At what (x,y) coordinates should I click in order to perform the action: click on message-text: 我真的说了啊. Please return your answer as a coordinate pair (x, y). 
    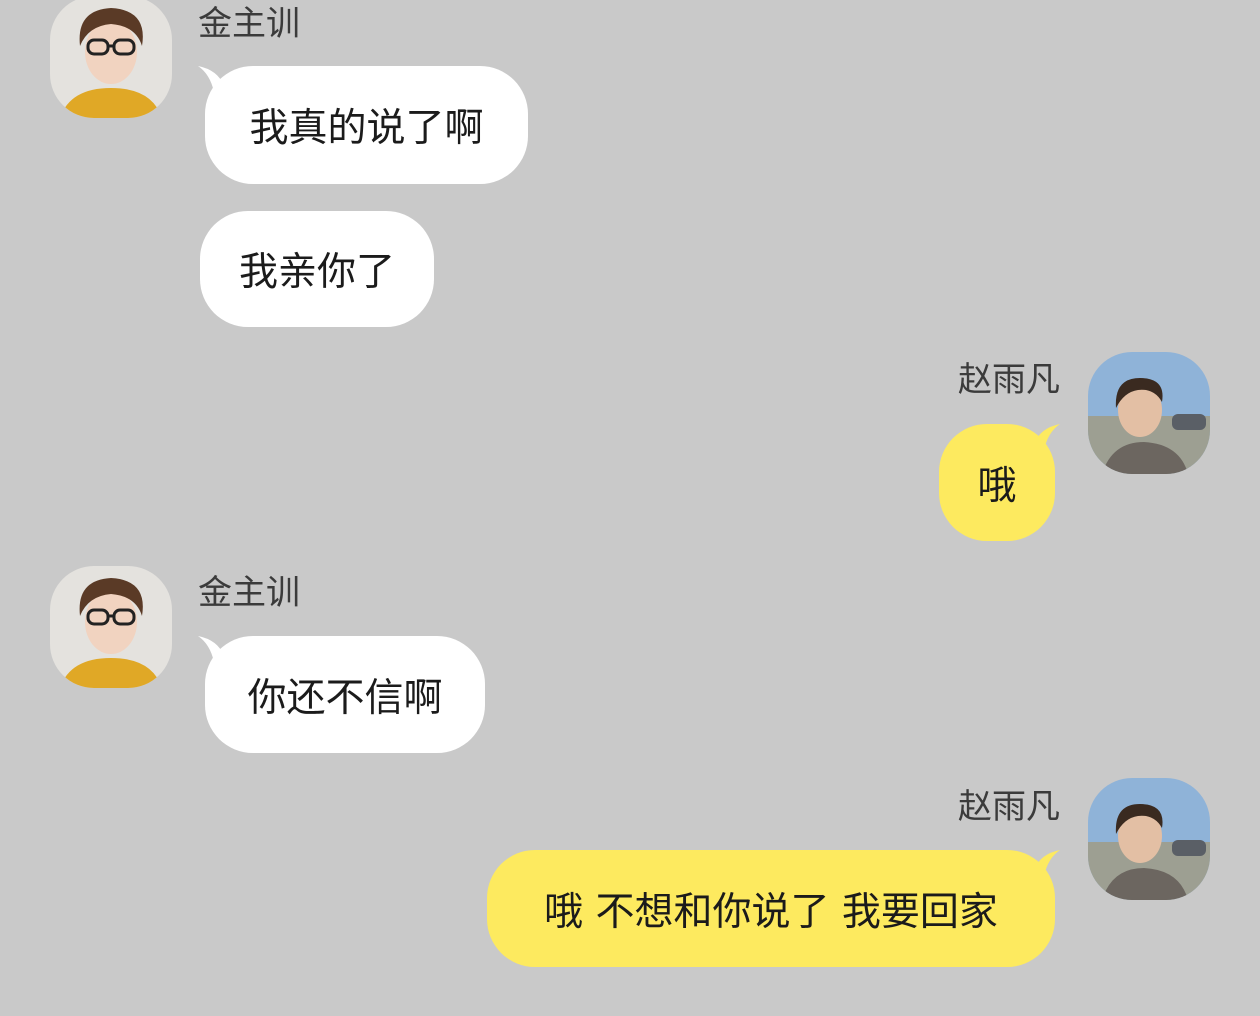
    Looking at the image, I should click on (366, 128).